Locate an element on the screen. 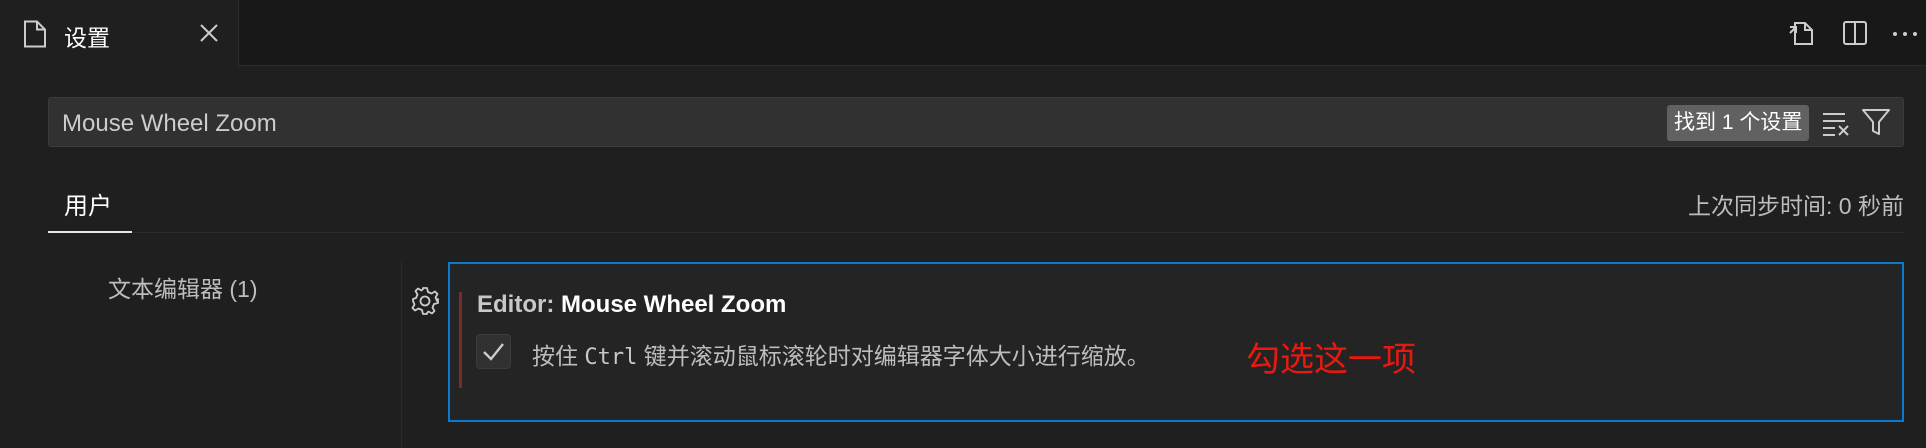  tab-user: 用户 is located at coordinates (90, 201).